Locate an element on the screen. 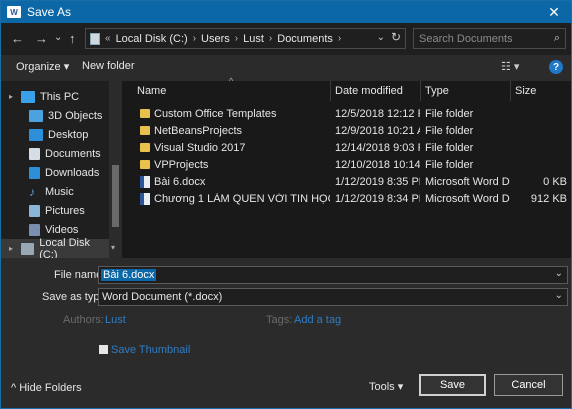  sidebar-item-label: Music is located at coordinates (59, 191).